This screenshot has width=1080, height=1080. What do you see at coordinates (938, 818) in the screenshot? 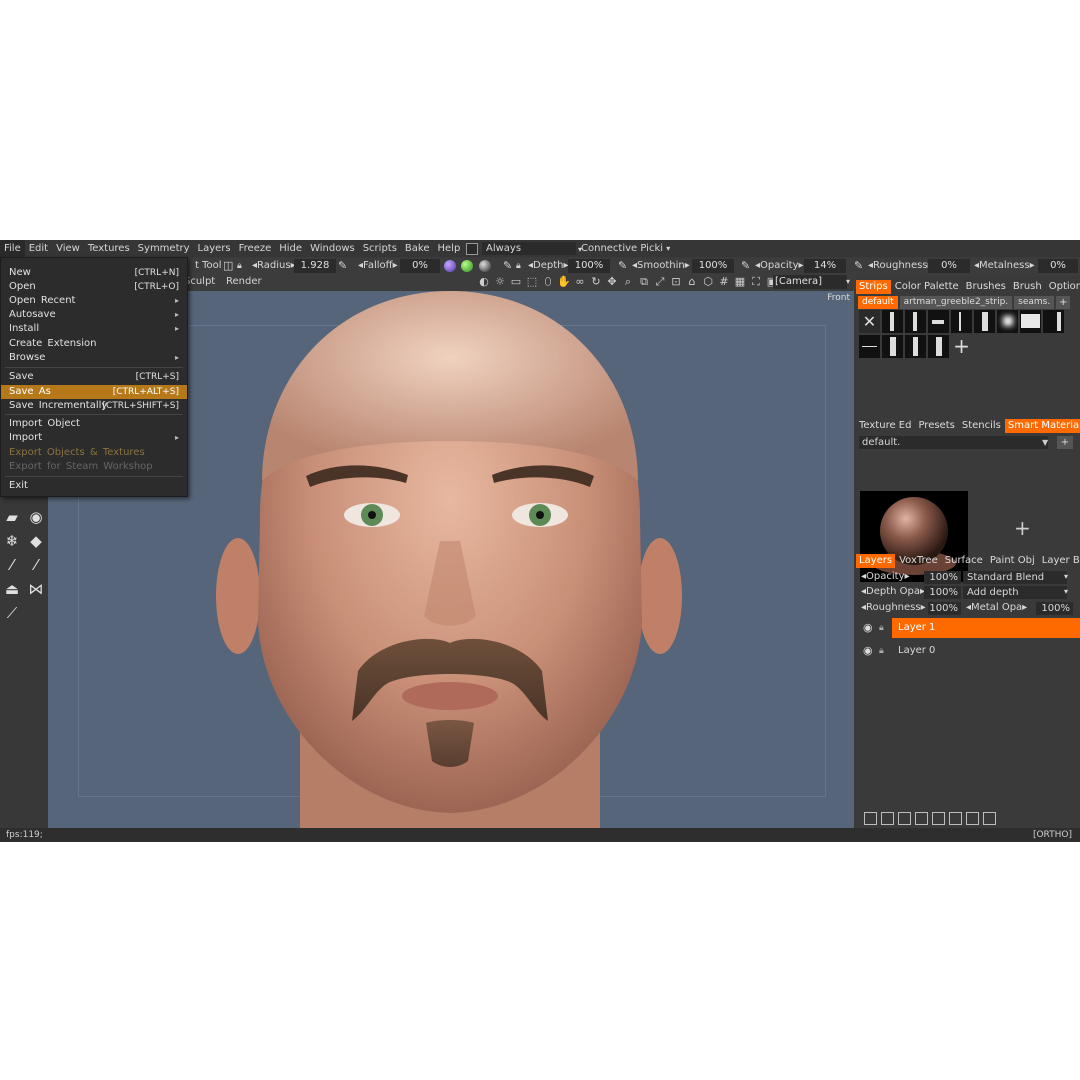
I see `move-up-icon` at bounding box center [938, 818].